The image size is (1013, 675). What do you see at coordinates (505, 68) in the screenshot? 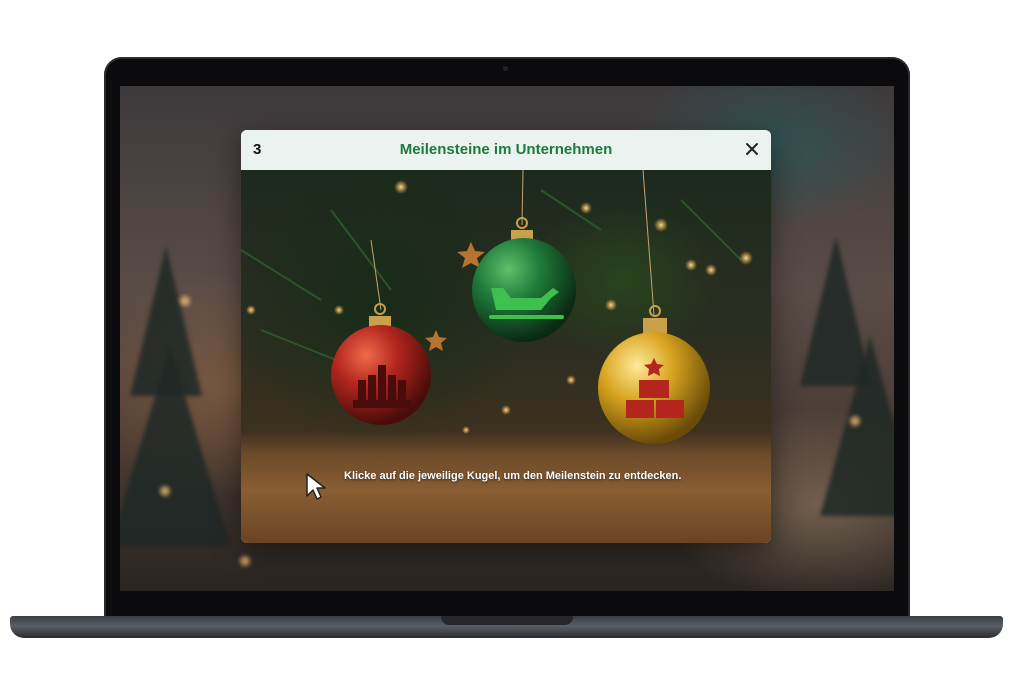
I see `camera-icon` at bounding box center [505, 68].